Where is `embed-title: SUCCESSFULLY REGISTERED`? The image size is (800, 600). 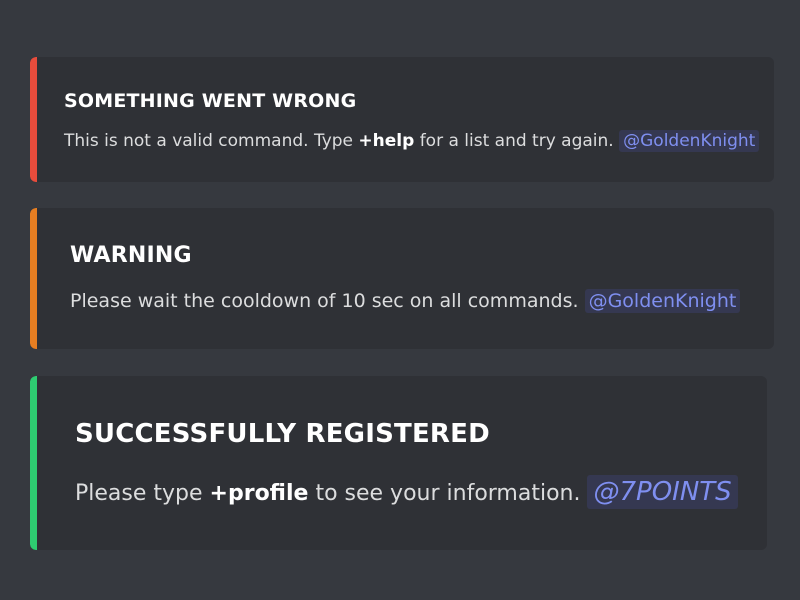 embed-title: SUCCESSFULLY REGISTERED is located at coordinates (282, 434).